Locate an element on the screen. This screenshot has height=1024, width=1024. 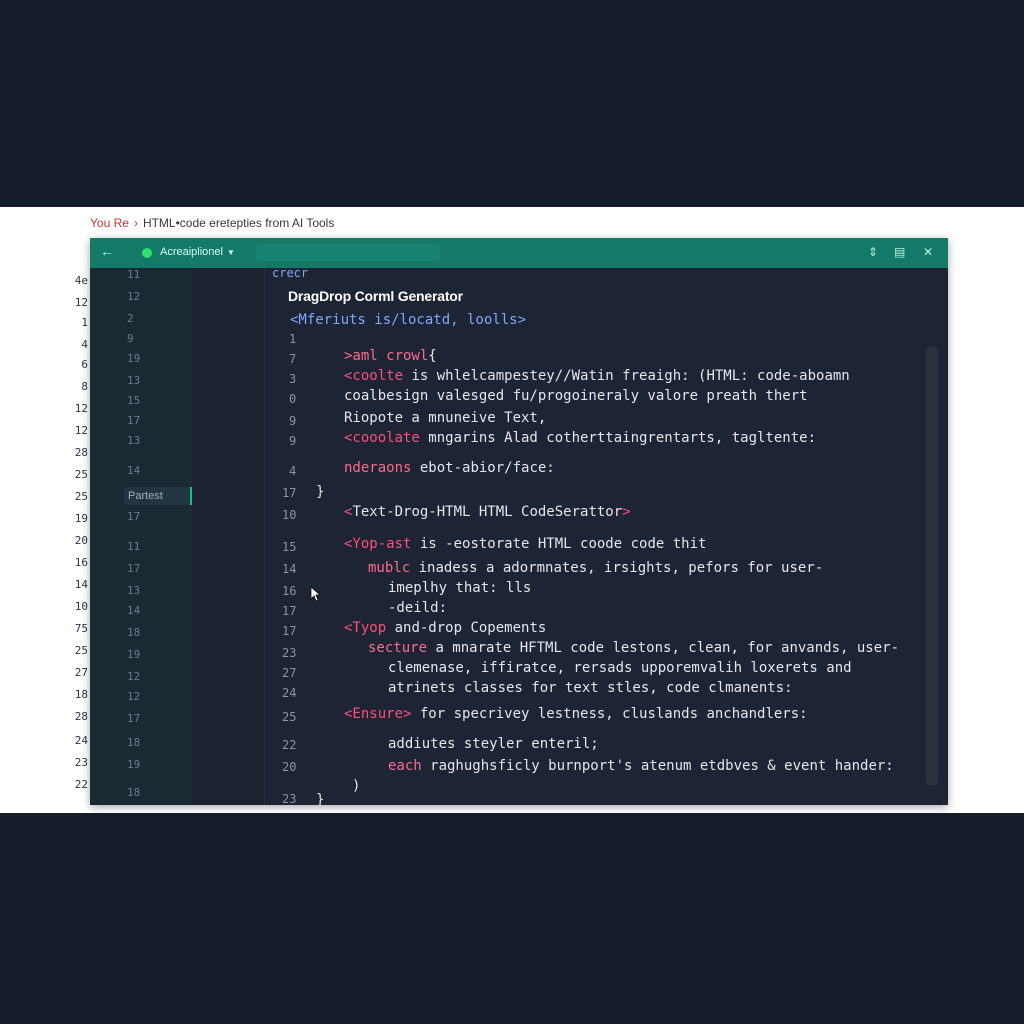
outer-line-number: 14 is located at coordinates (81, 584).